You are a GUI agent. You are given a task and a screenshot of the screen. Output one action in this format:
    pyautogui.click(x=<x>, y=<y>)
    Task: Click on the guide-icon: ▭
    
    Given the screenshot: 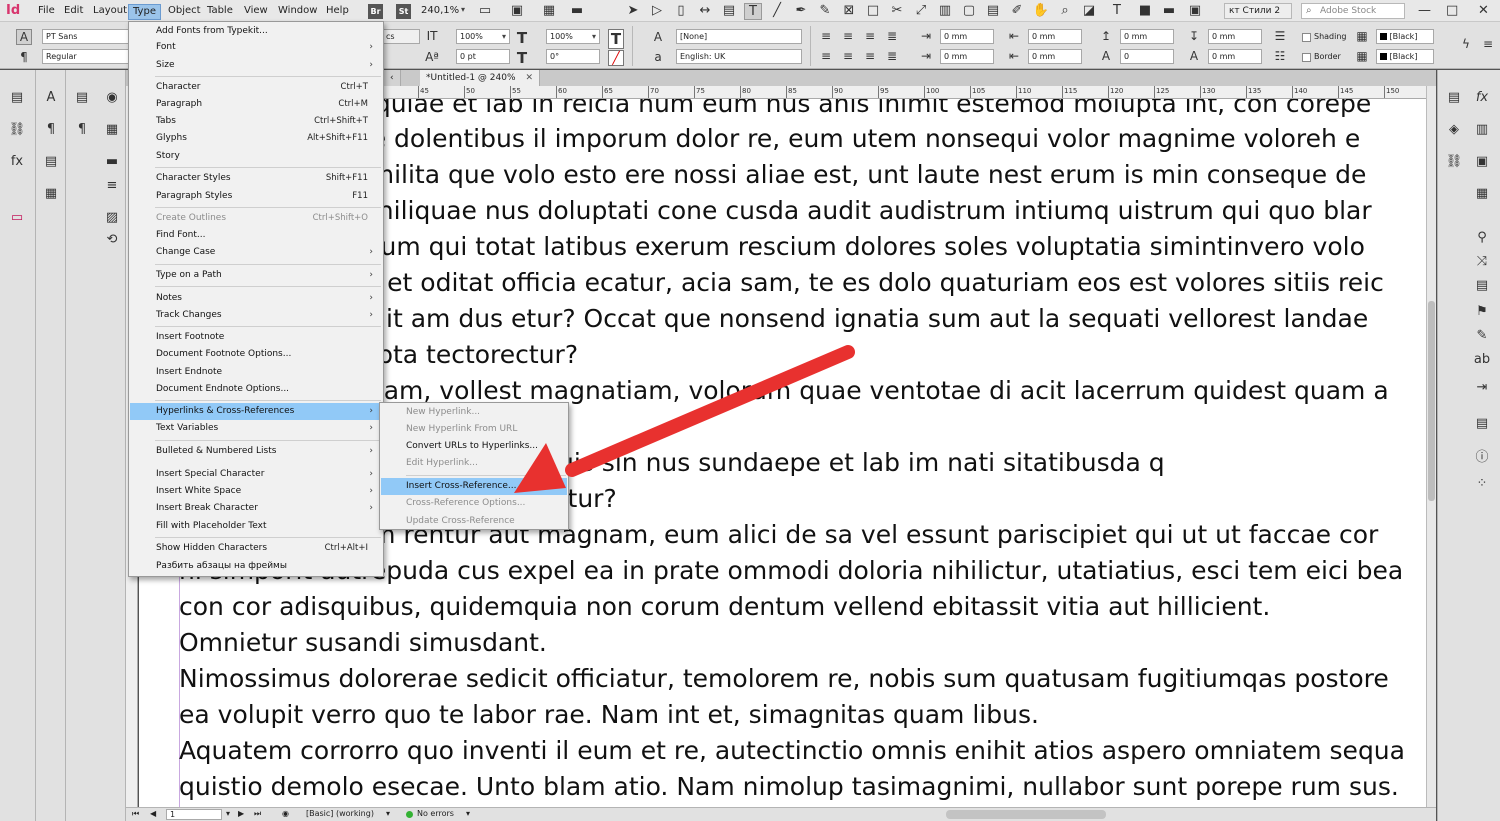 What is the action you would take?
    pyautogui.click(x=17, y=217)
    